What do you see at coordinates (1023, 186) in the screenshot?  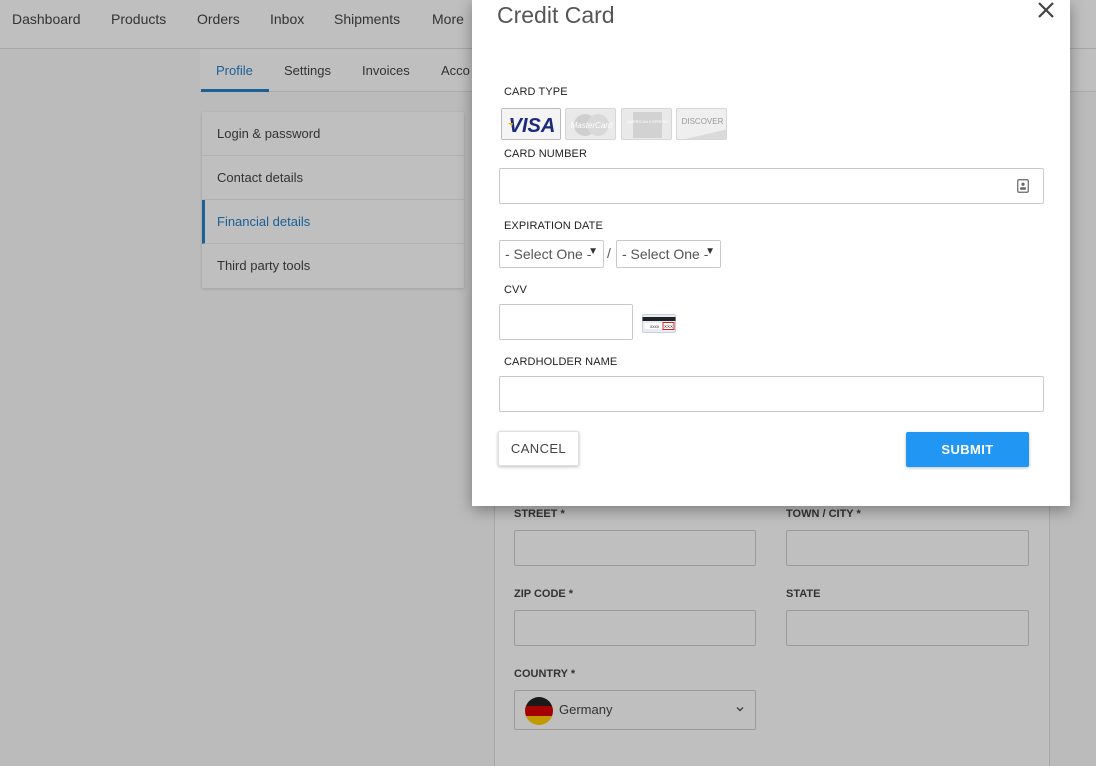 I see `contact-card-icon` at bounding box center [1023, 186].